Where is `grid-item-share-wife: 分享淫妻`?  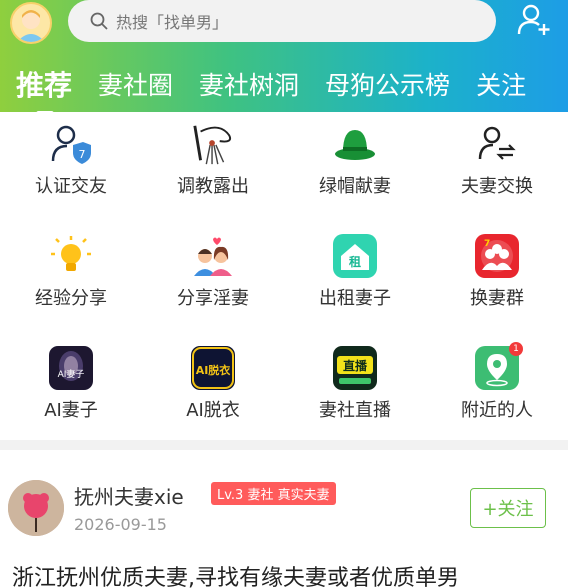 grid-item-share-wife: 分享淫妻 is located at coordinates (213, 272).